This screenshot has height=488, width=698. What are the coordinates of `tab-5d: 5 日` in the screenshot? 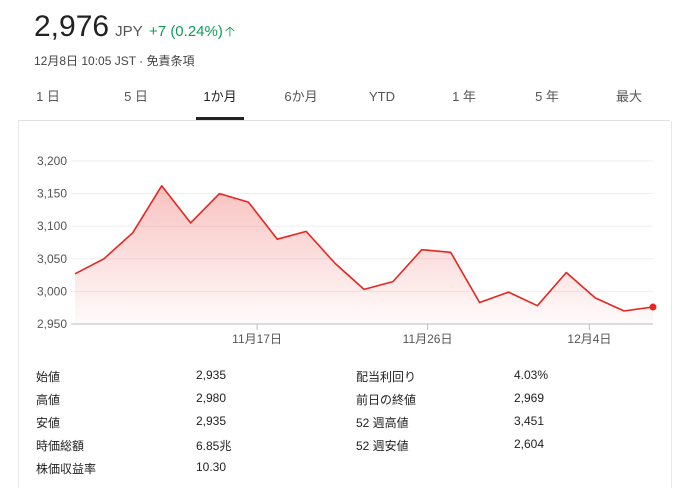 It's located at (136, 101).